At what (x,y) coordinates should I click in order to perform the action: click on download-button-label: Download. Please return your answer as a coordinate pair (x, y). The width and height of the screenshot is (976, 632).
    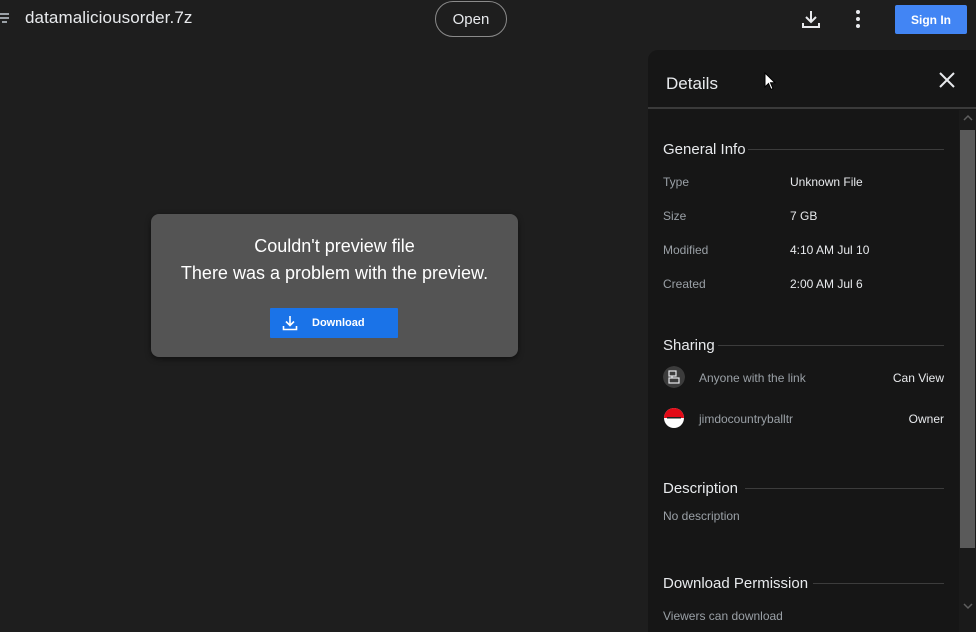
    Looking at the image, I should click on (338, 323).